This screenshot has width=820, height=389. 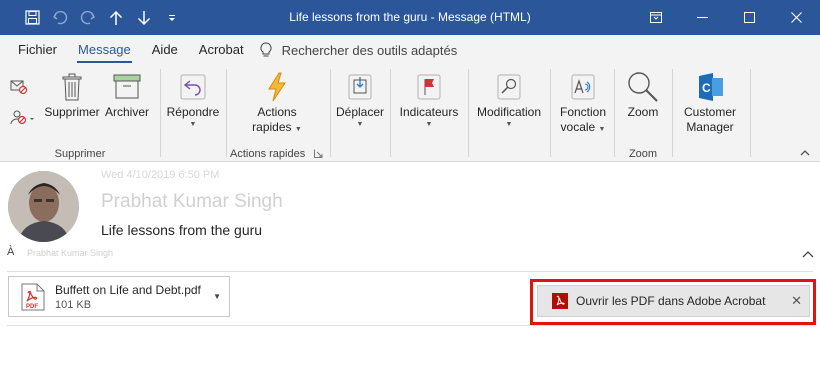 What do you see at coordinates (33, 297) in the screenshot?
I see `pdf-file-icon: PDF` at bounding box center [33, 297].